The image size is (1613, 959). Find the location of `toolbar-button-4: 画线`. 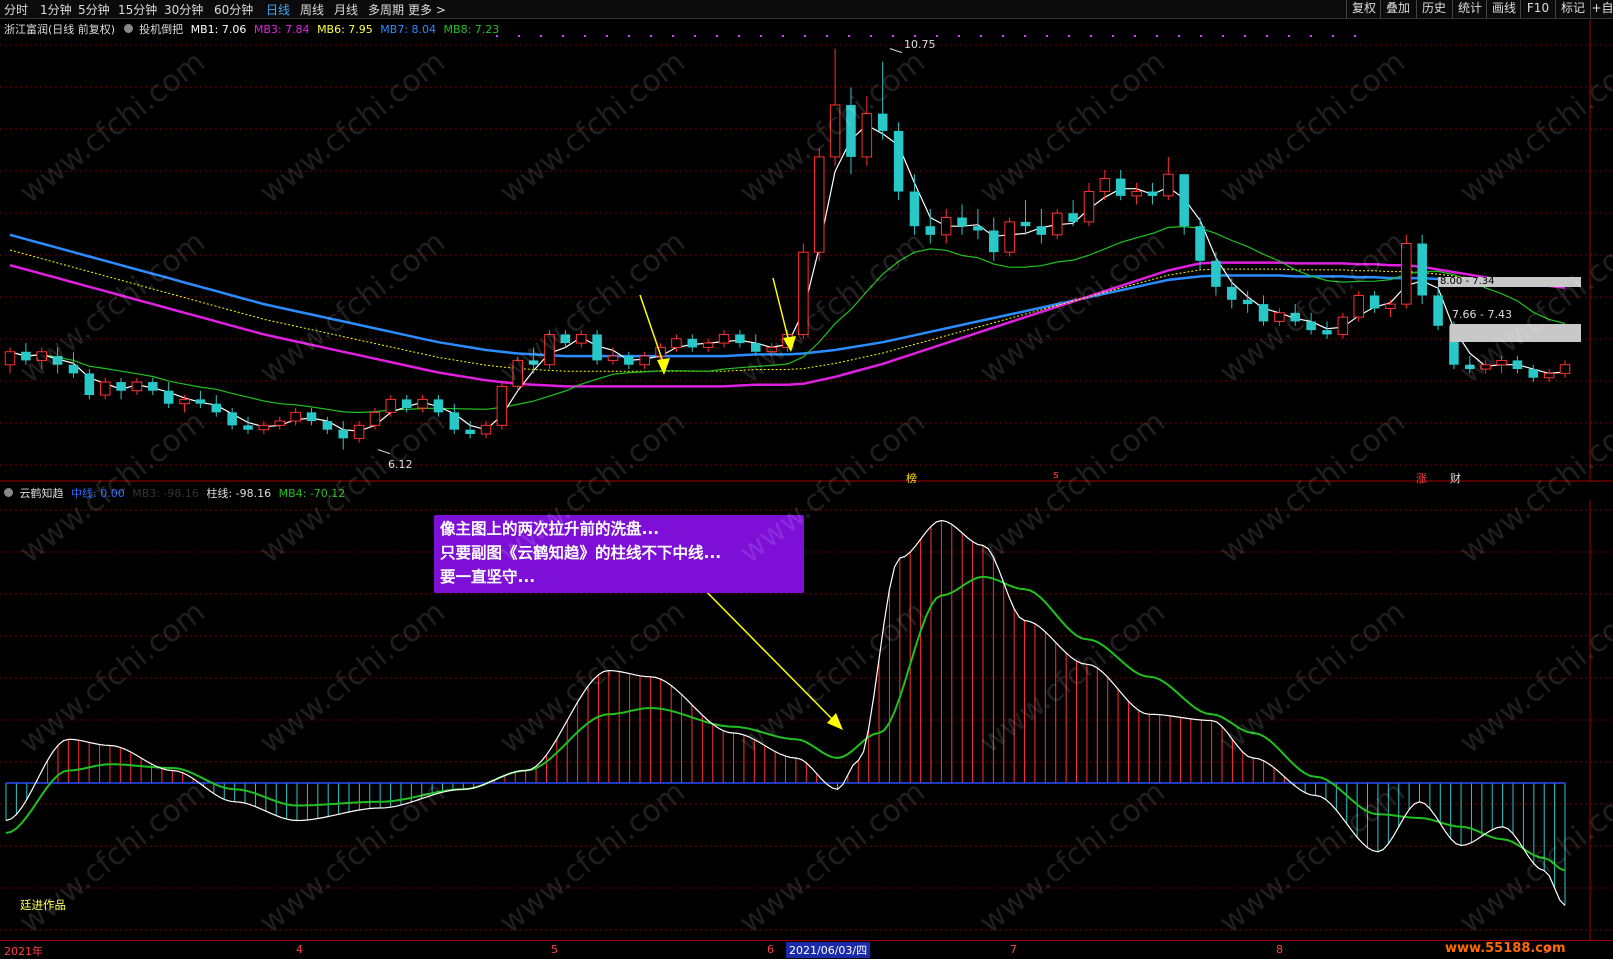

toolbar-button-4: 画线 is located at coordinates (1503, 9).